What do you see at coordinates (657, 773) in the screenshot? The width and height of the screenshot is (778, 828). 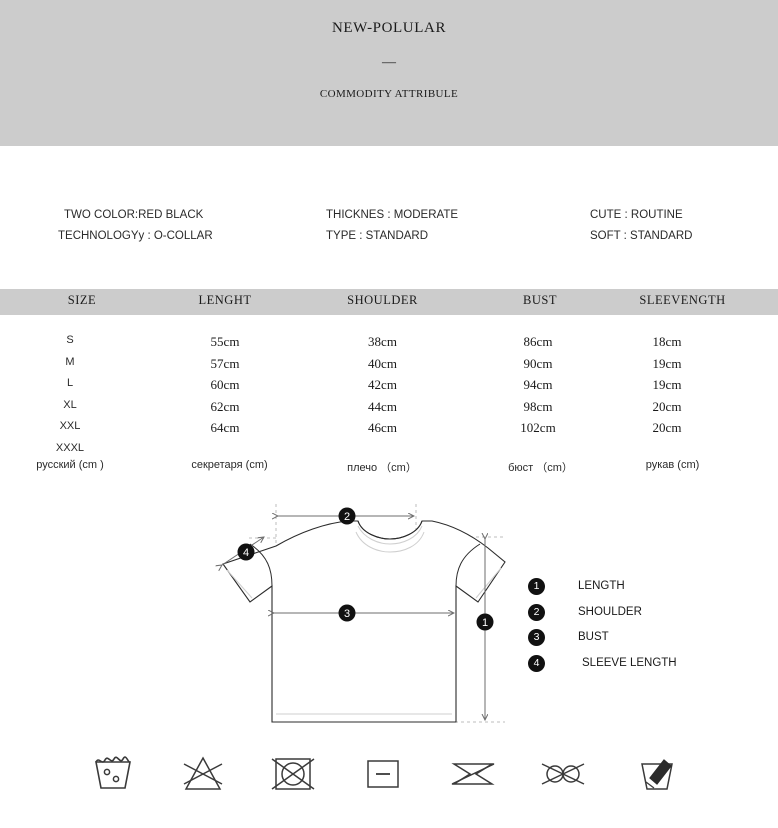 I see `do-not-brush-icon` at bounding box center [657, 773].